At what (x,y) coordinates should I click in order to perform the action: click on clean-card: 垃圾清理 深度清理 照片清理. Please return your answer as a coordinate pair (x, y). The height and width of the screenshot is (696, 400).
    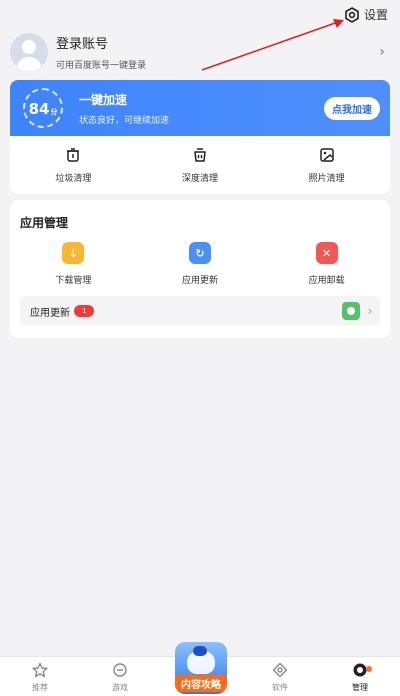
    Looking at the image, I should click on (200, 165).